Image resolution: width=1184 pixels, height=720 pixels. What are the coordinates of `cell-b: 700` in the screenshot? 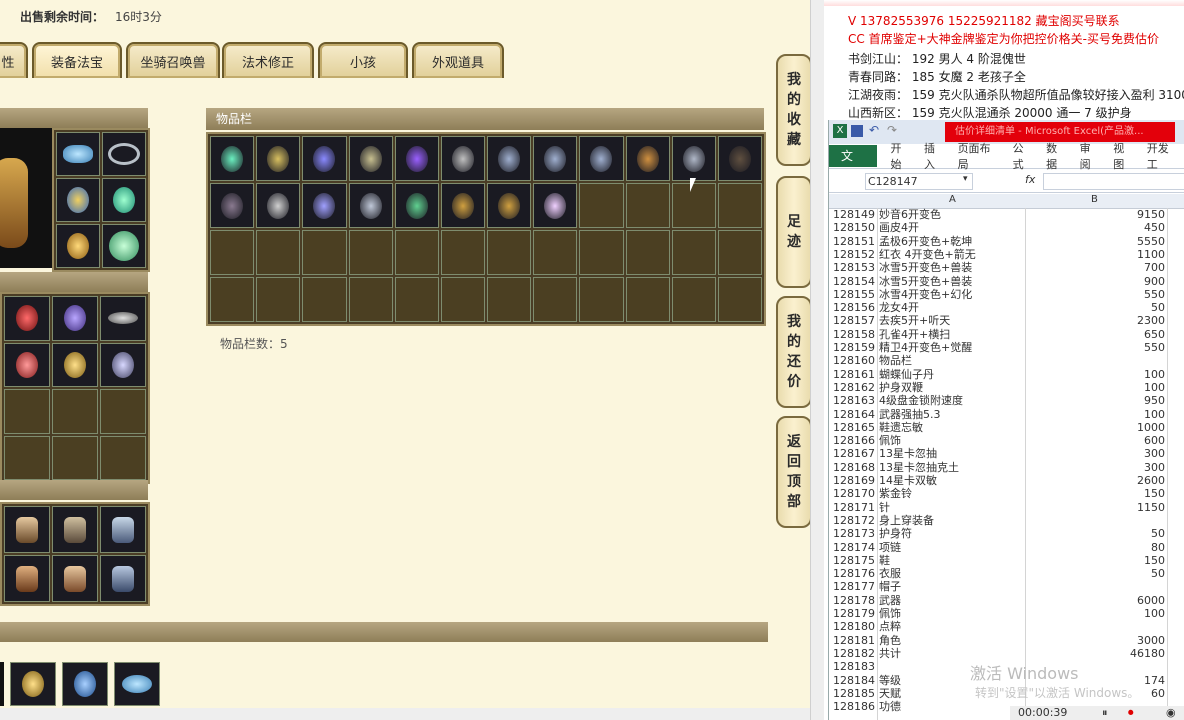 It's located at (1097, 267).